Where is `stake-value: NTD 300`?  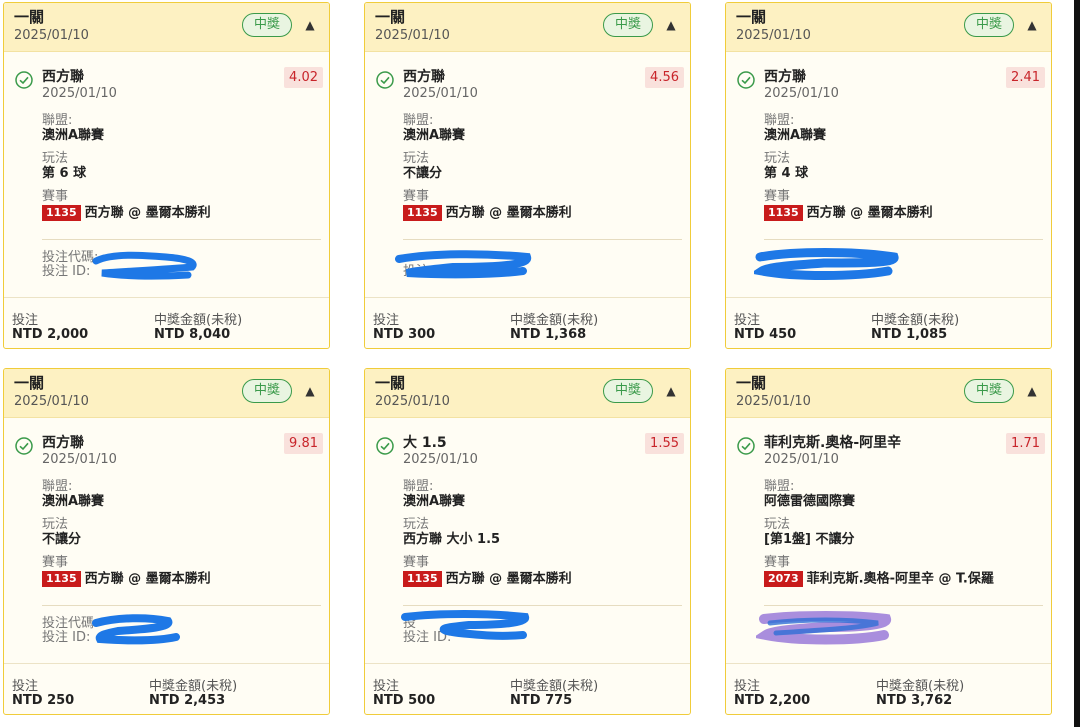 stake-value: NTD 300 is located at coordinates (404, 334).